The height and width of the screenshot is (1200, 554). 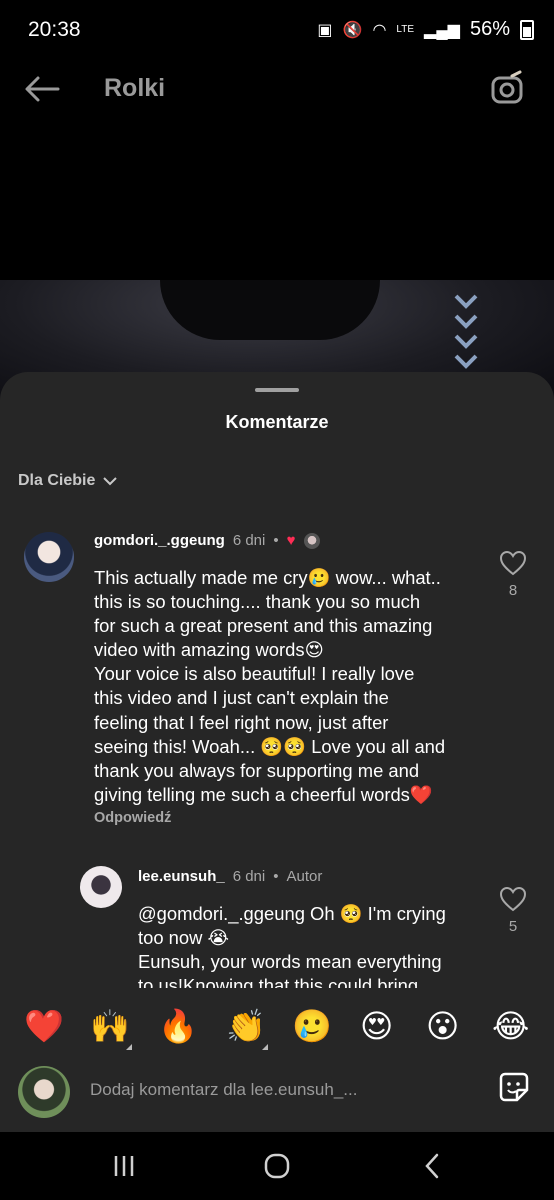 I want to click on emoji-bar: ❤️ 🙌 🔥 👏 🥲 😍 😮 😂, so click(x=277, y=1028).